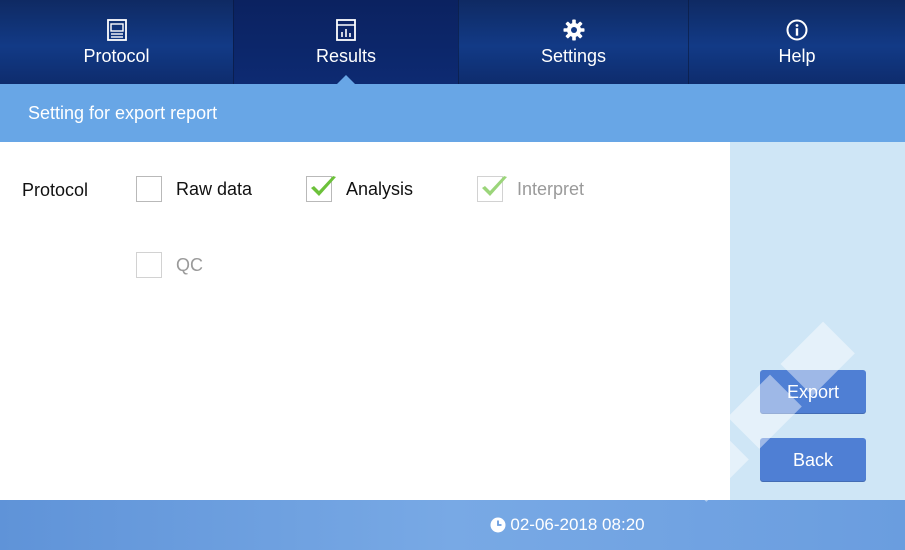 This screenshot has width=905, height=550. What do you see at coordinates (116, 56) in the screenshot?
I see `tab-label: Protocol` at bounding box center [116, 56].